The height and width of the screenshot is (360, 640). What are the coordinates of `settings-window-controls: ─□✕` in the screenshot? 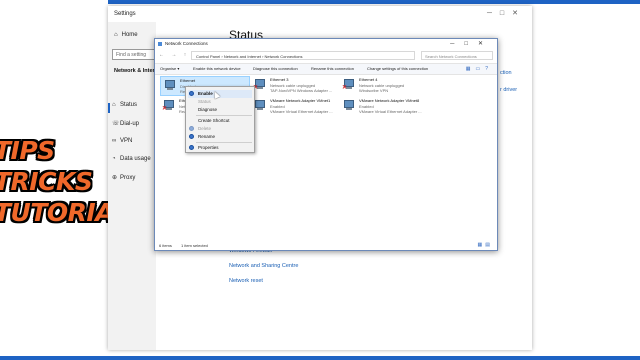 It's located at (506, 13).